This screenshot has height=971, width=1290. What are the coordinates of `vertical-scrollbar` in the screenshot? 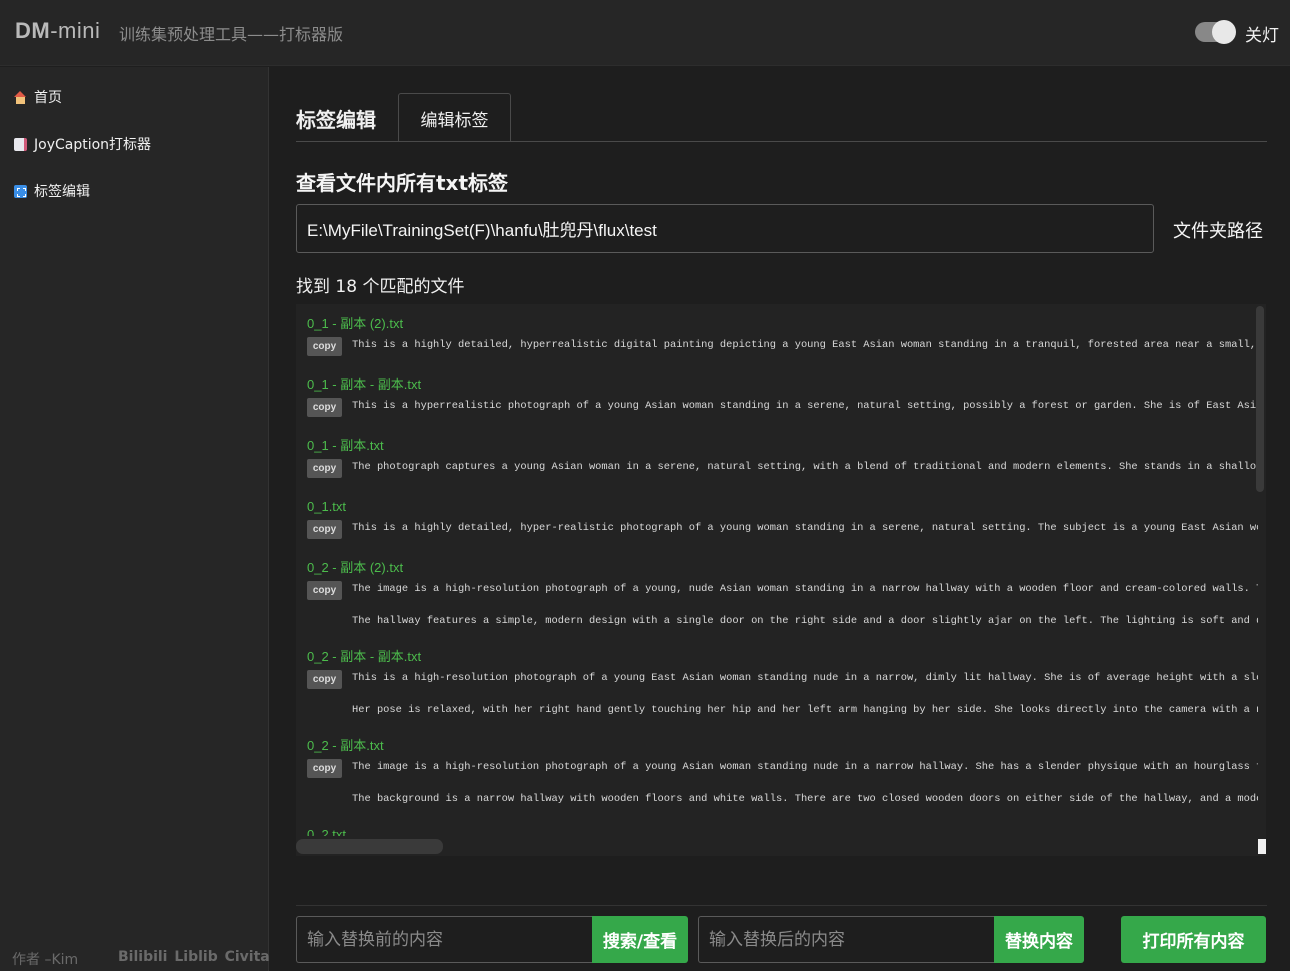 It's located at (1260, 399).